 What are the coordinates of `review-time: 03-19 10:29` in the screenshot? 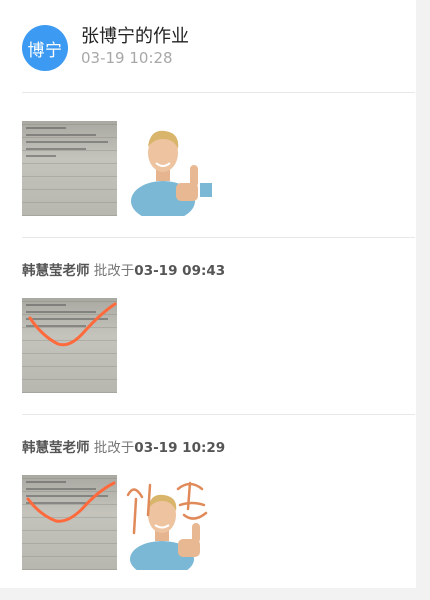 It's located at (180, 448).